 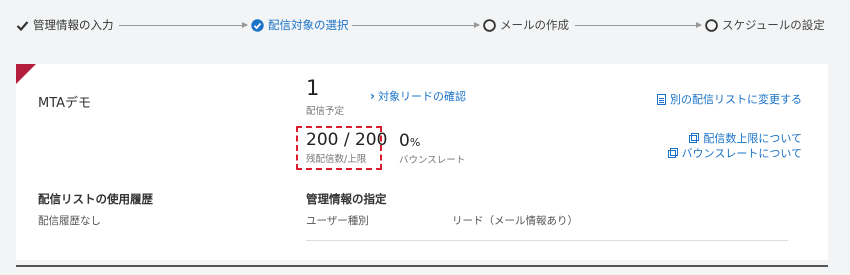 I want to click on mgmt-row: ユーザー種別 リード（メール情報あり）, so click(x=547, y=227).